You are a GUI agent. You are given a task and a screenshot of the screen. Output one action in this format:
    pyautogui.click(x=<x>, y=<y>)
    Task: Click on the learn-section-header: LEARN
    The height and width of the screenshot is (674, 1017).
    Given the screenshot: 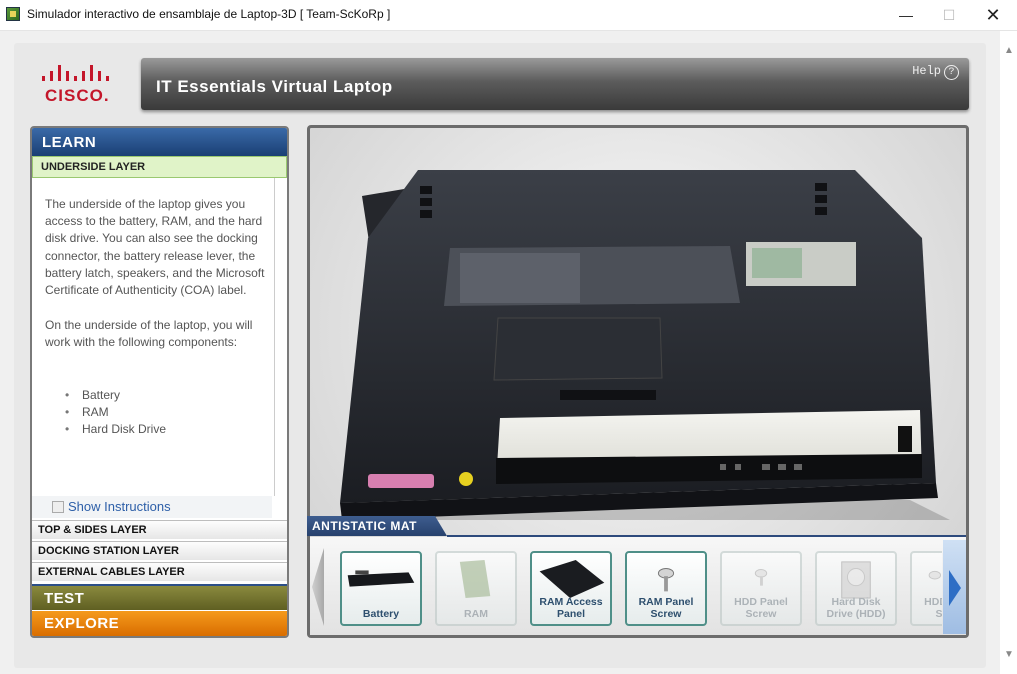 What is the action you would take?
    pyautogui.click(x=159, y=142)
    